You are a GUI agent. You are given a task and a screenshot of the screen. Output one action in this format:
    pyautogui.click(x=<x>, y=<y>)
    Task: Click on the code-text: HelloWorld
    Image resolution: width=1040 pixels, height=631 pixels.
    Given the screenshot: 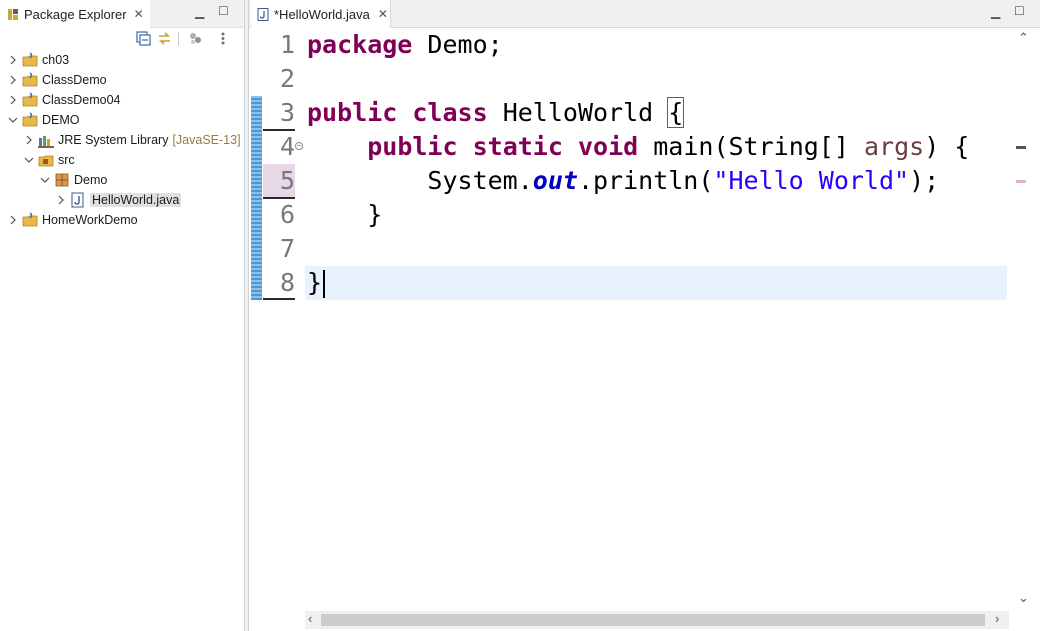 What is the action you would take?
    pyautogui.click(x=578, y=112)
    